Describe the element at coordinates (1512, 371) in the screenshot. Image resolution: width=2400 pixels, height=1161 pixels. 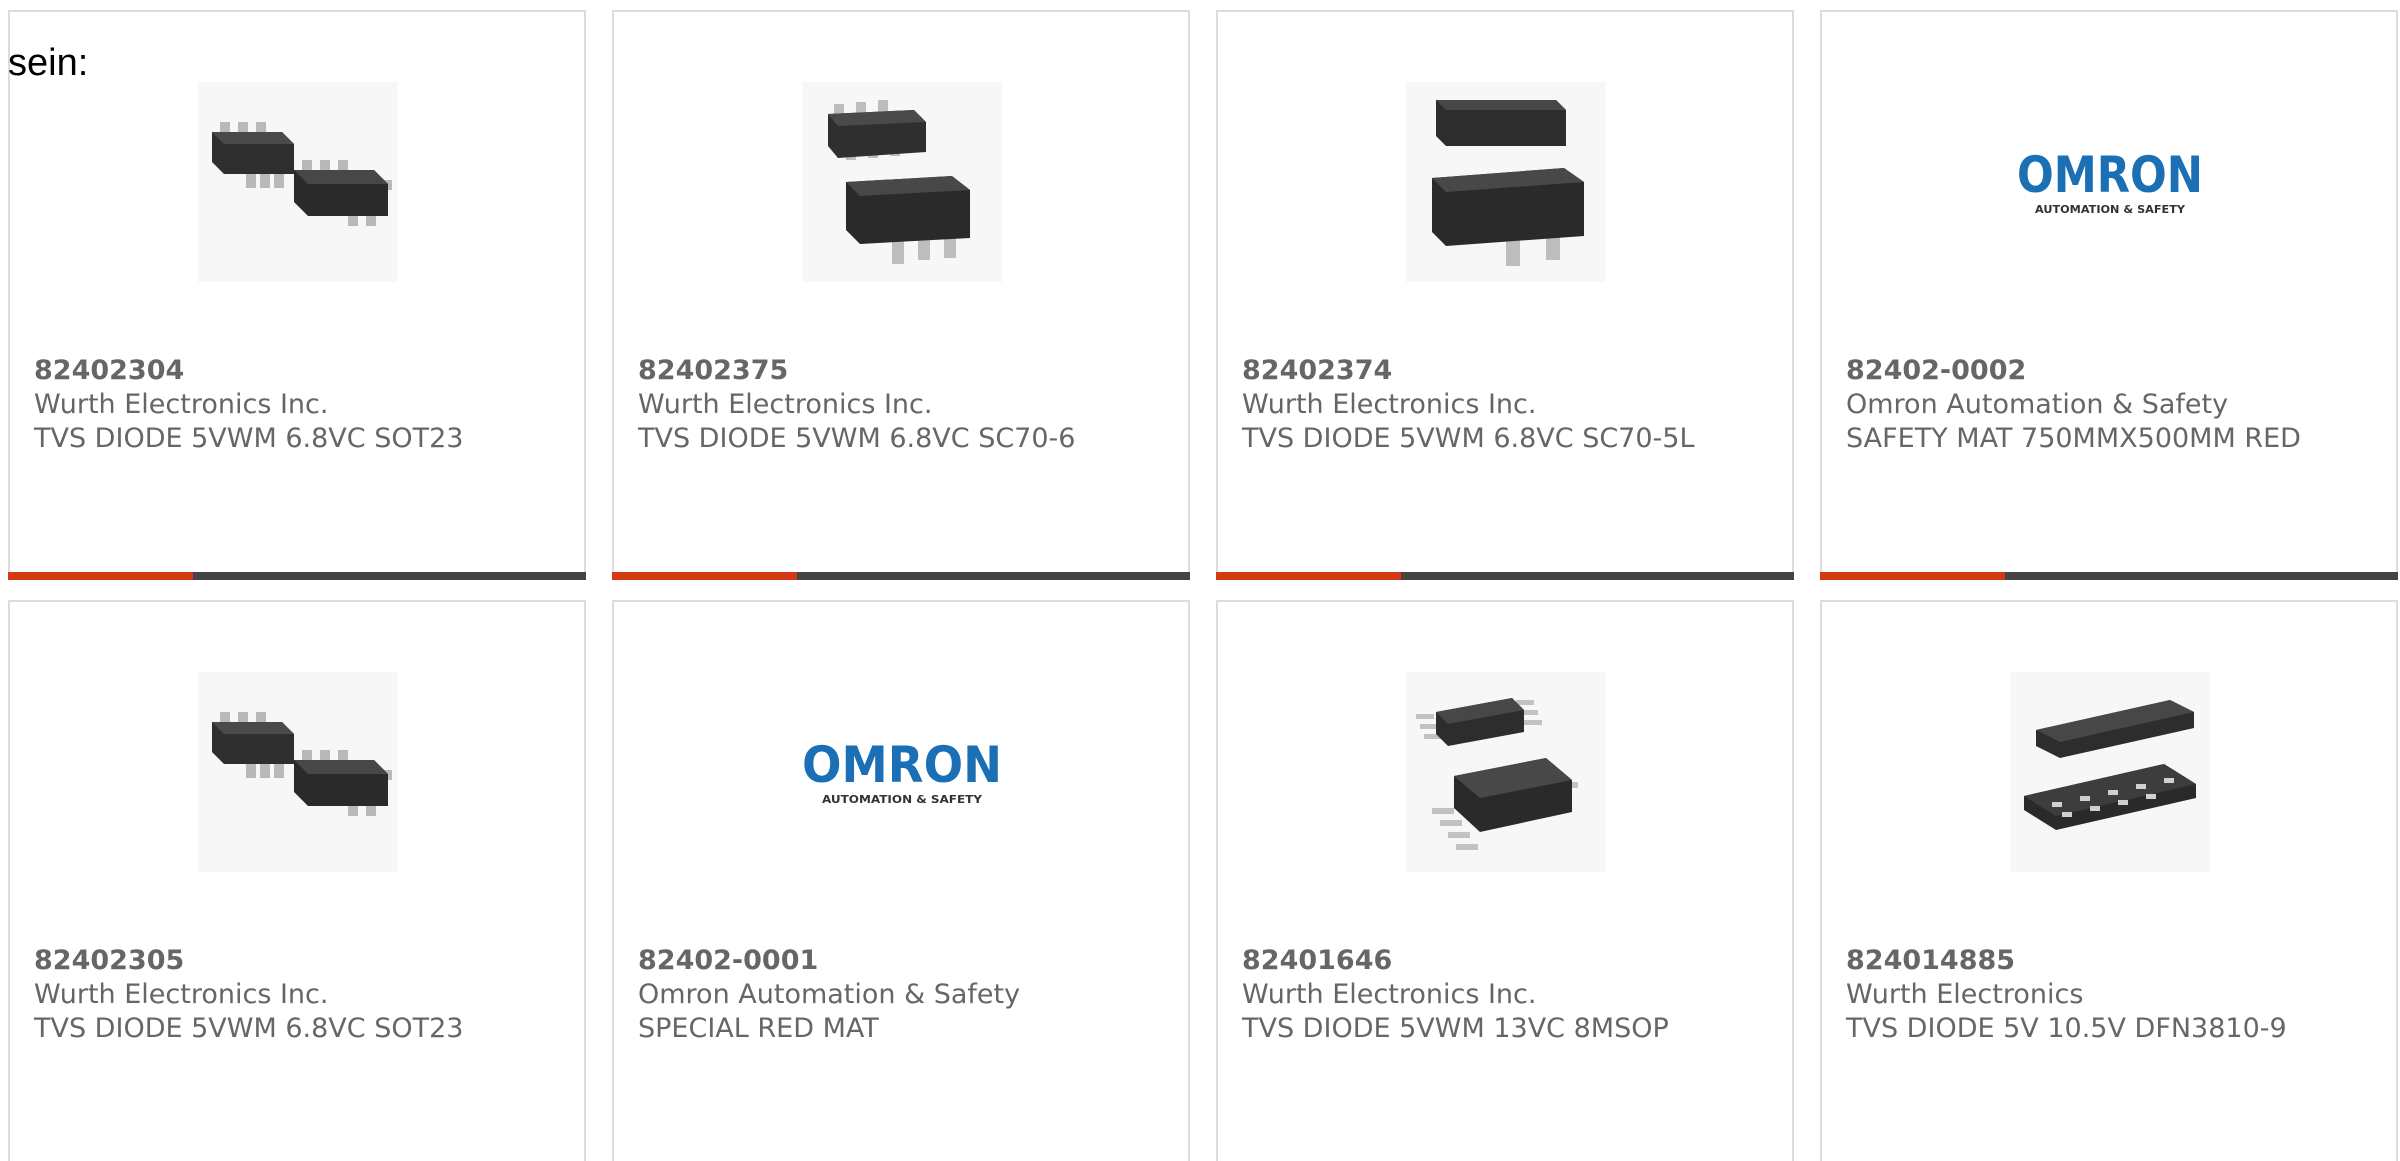
I see `part-number-link: 82402374` at that location.